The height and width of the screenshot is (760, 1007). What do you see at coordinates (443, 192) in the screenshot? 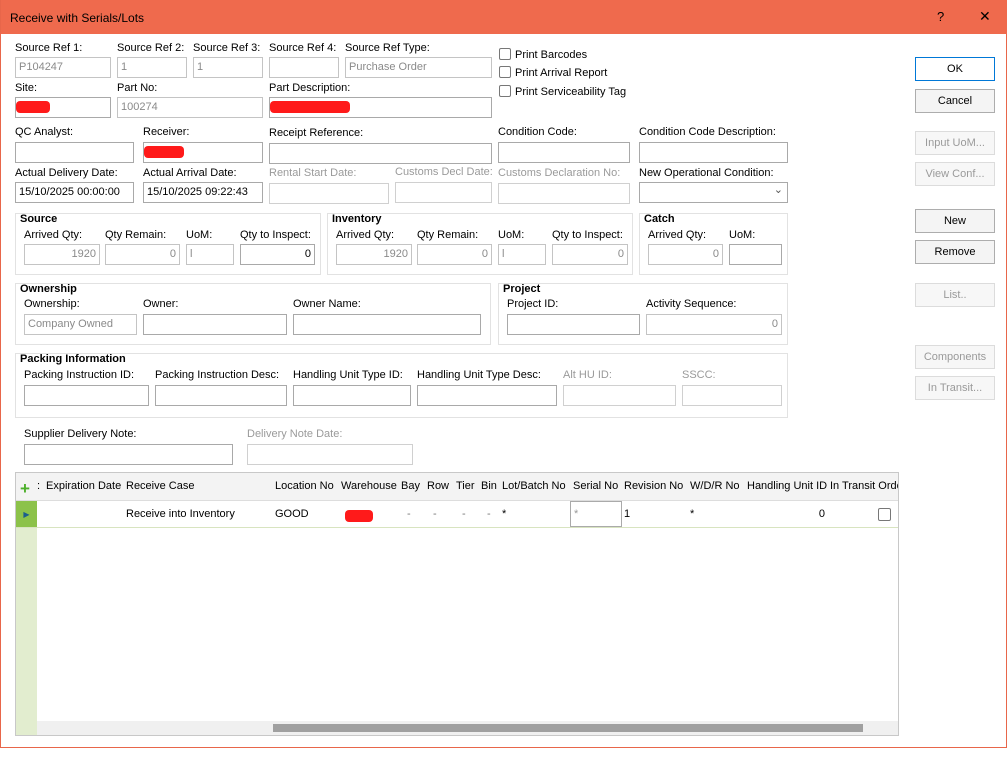
I see `customsdate-input` at bounding box center [443, 192].